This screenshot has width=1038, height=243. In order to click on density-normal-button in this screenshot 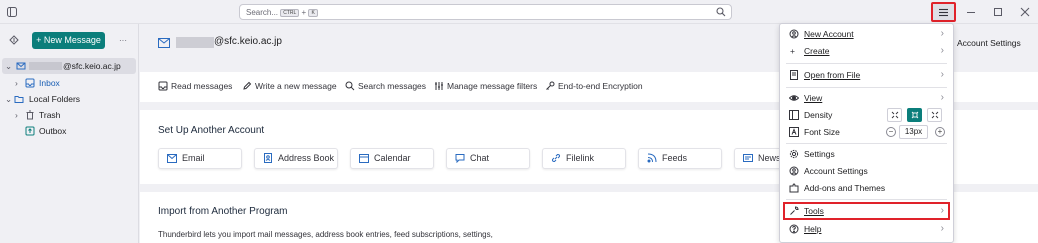, I will do `click(914, 115)`.